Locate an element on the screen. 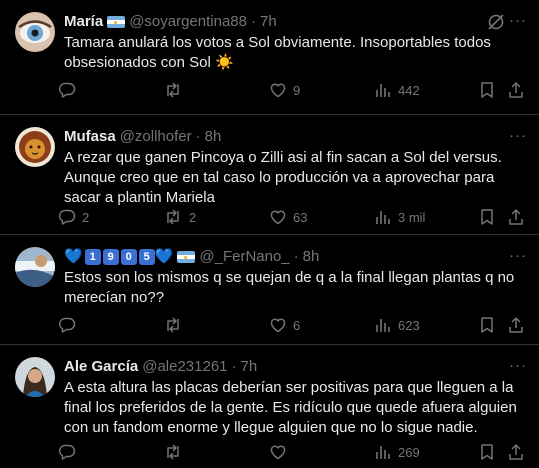 This screenshot has width=539, height=468. digit-1-icon: 1 is located at coordinates (92, 257).